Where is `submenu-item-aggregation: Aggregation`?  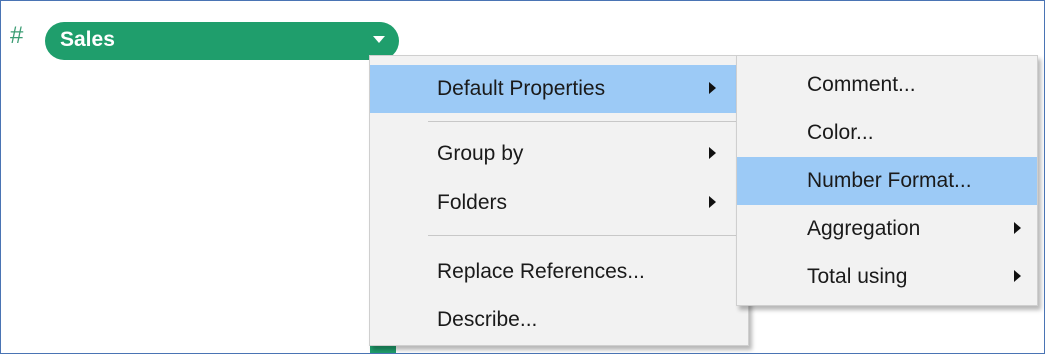 submenu-item-aggregation: Aggregation is located at coordinates (887, 229).